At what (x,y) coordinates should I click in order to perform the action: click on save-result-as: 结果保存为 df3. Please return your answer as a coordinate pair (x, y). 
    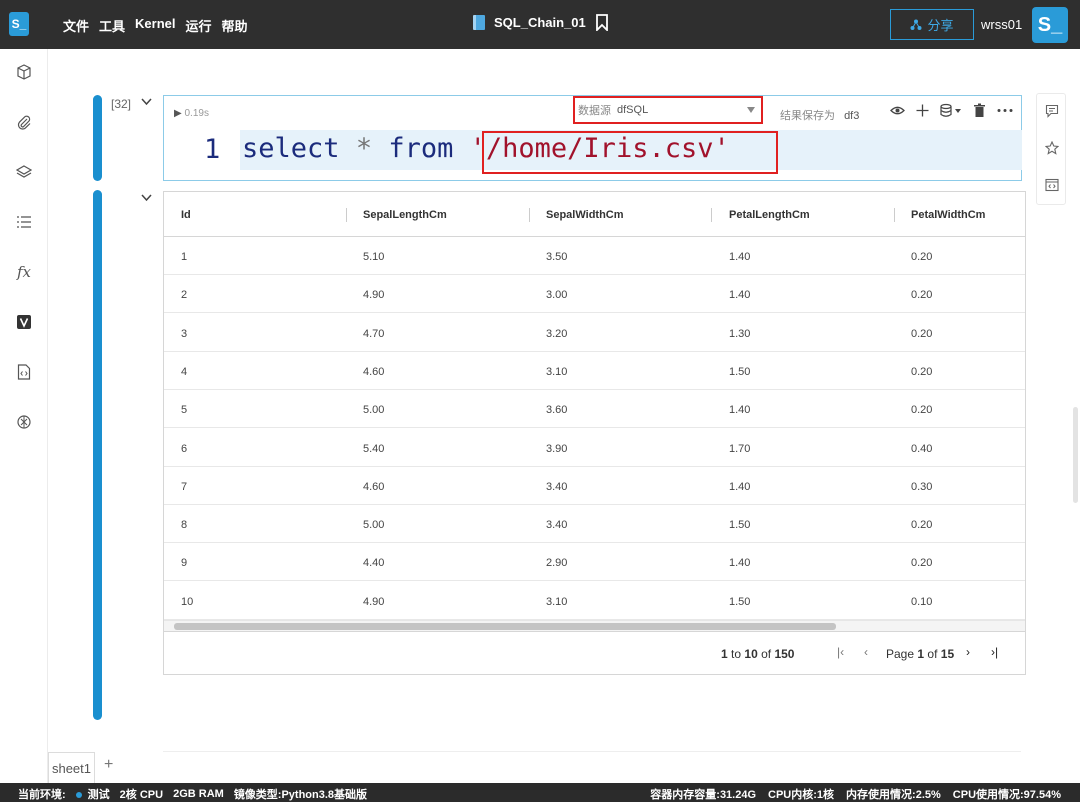
    Looking at the image, I should click on (819, 115).